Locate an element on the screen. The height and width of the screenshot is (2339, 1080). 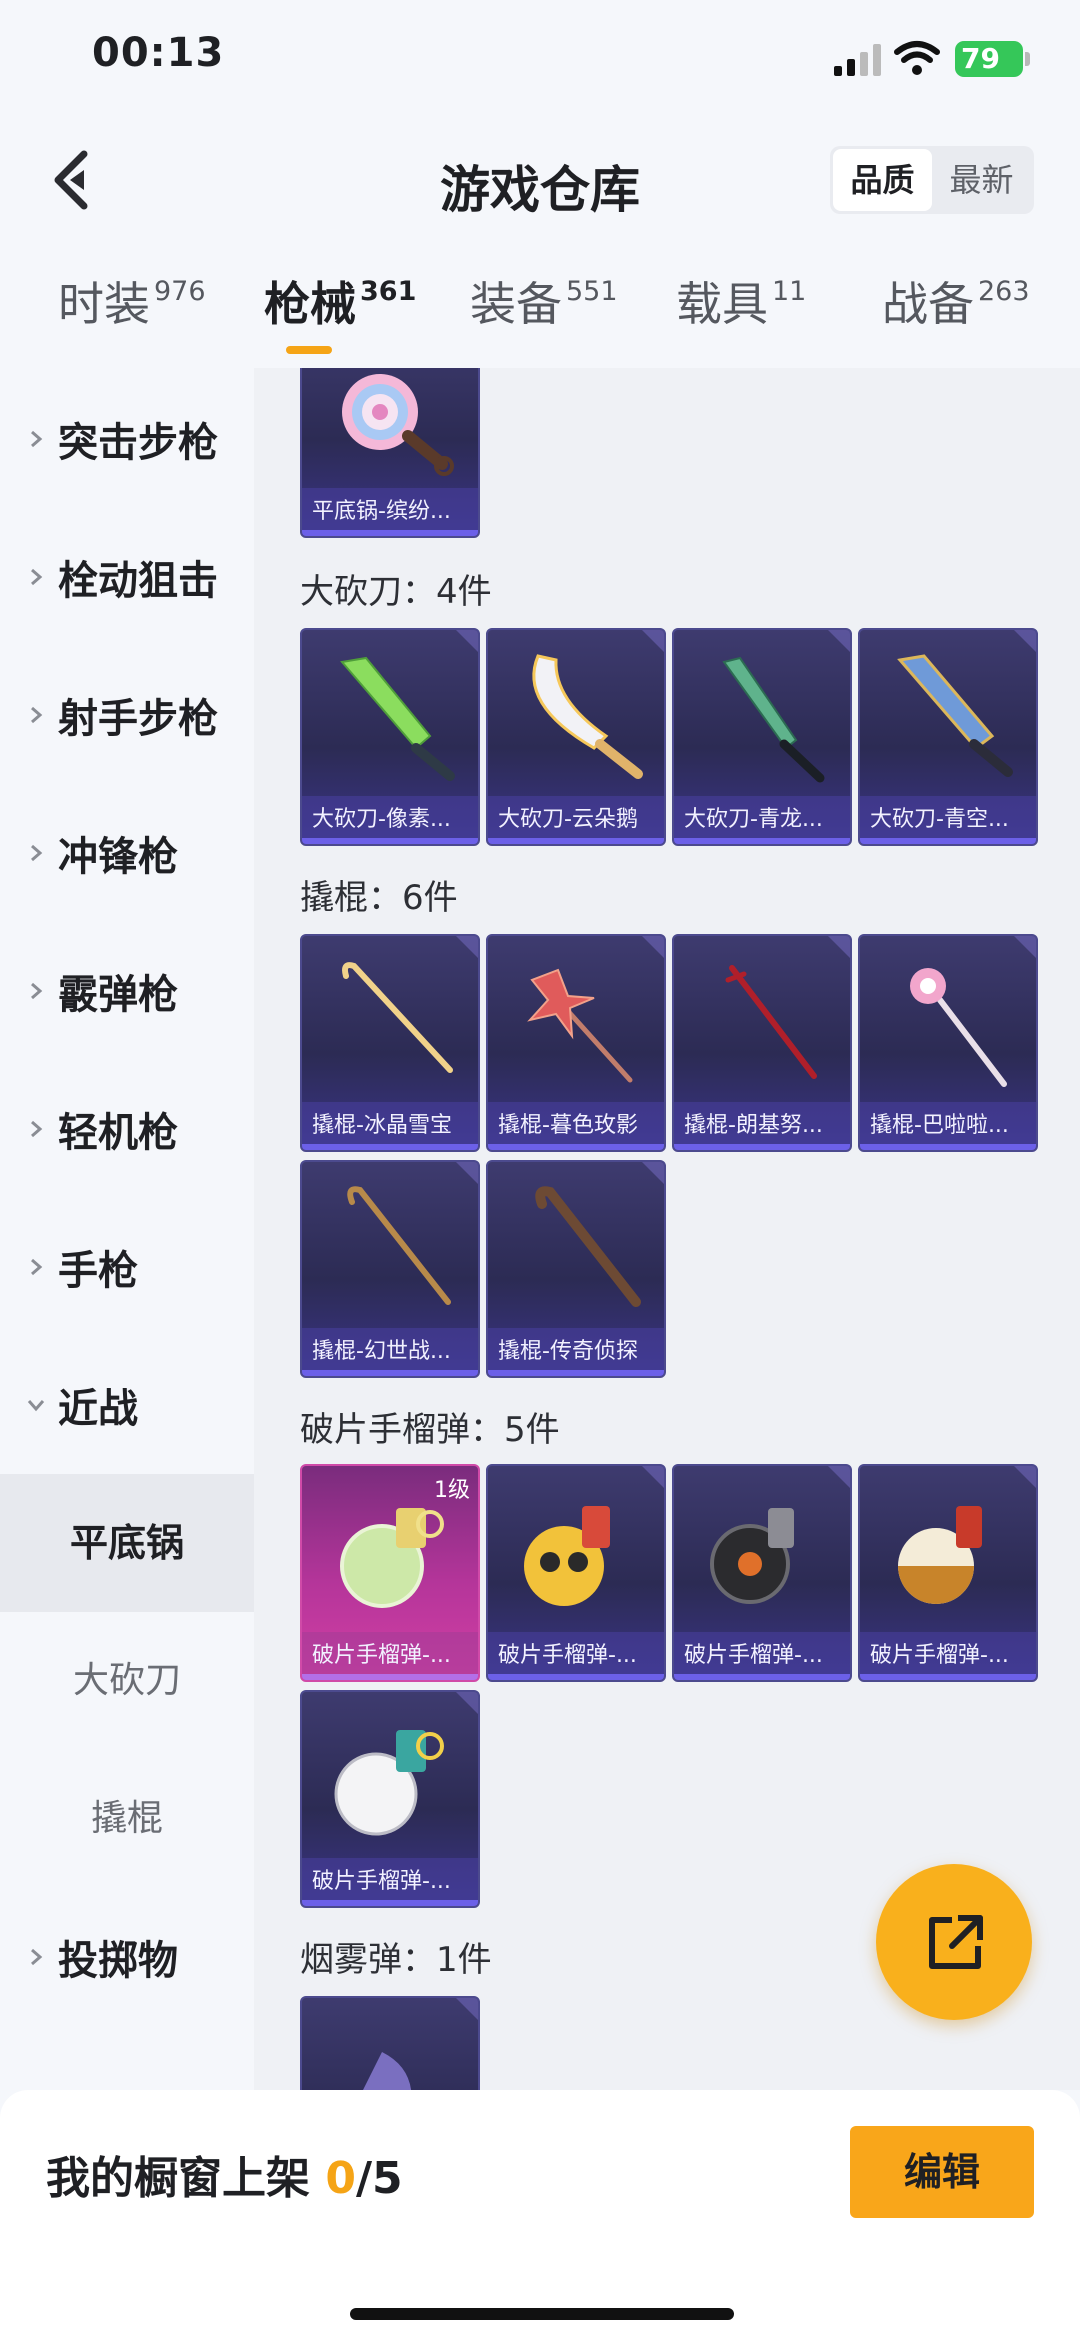
sidebar-item-lmg: 轻机枪 is located at coordinates (127, 1129).